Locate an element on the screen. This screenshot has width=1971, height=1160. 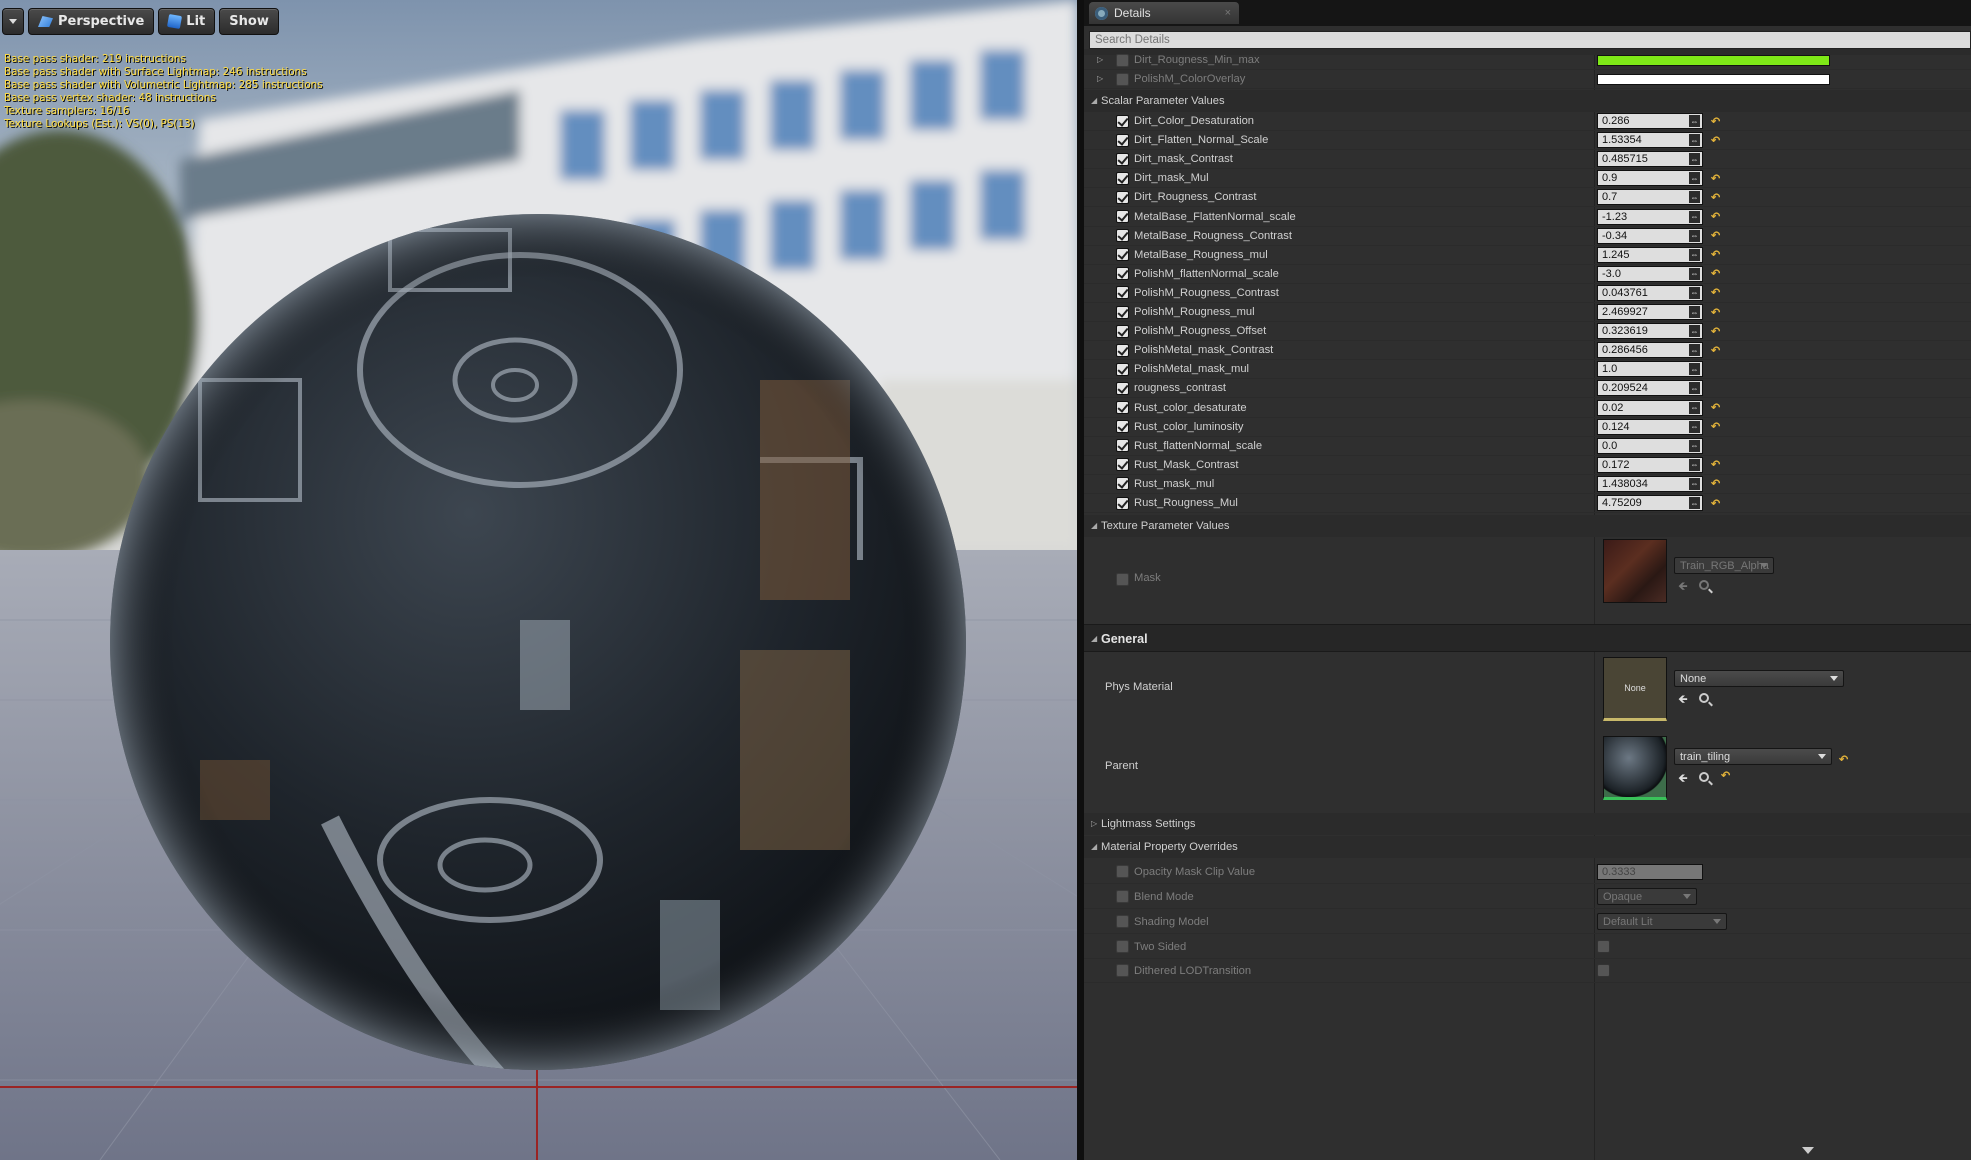
parent-thumbnail is located at coordinates (1635, 768).